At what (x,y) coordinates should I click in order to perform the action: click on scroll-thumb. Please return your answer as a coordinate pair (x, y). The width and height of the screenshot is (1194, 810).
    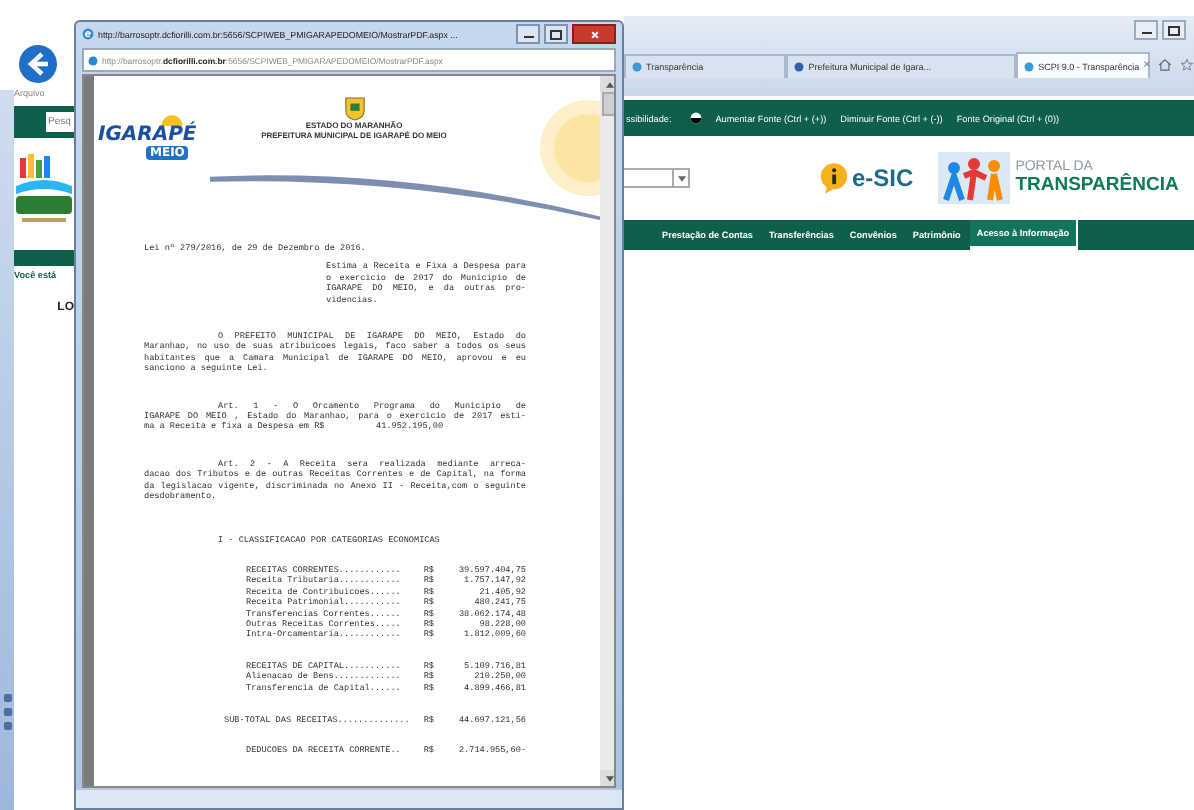
    Looking at the image, I should click on (608, 104).